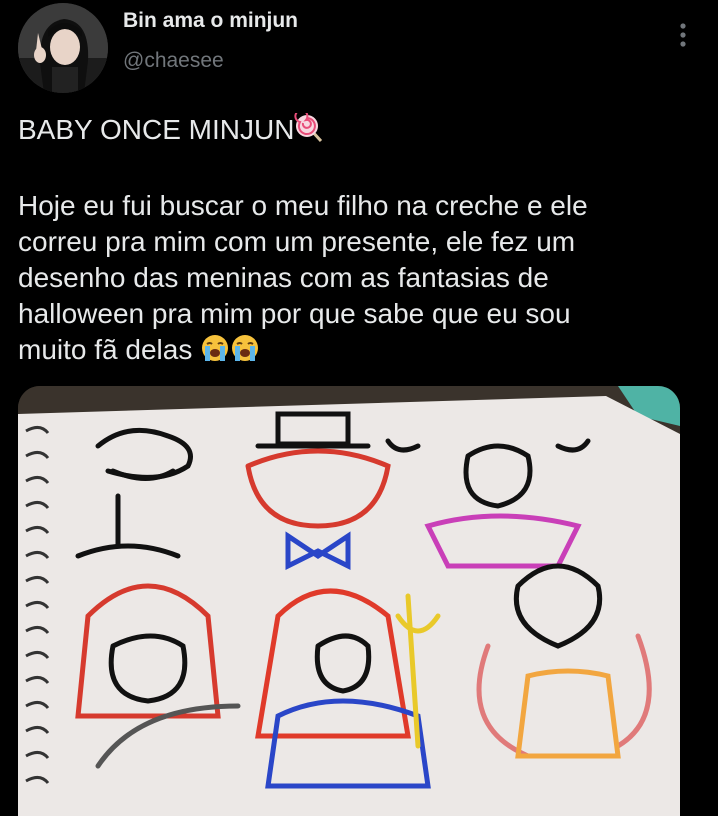  I want to click on author-handle: @chaesee, so click(173, 61).